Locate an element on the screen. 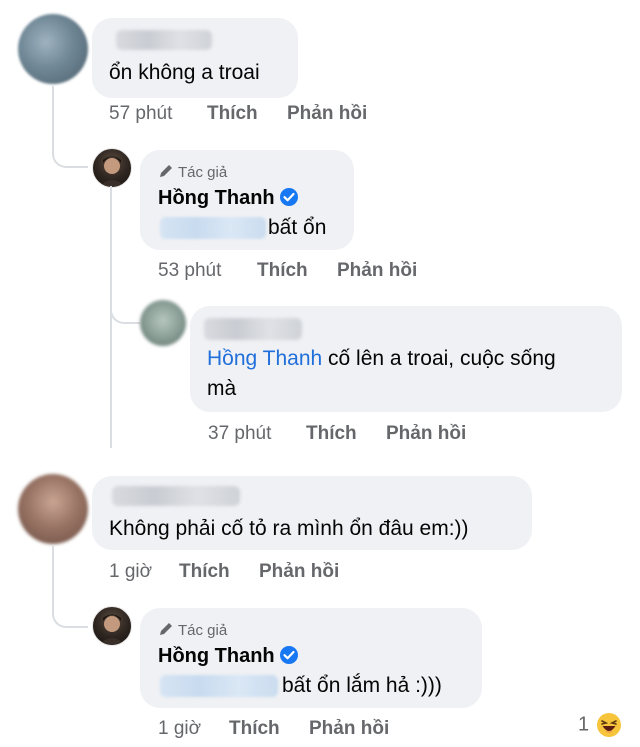  reaction-summary: 1 is located at coordinates (600, 727).